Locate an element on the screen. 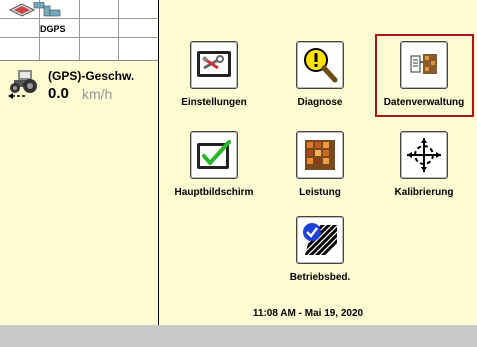 The height and width of the screenshot is (347, 477). gps-badge: DGPS is located at coordinates (53, 29).